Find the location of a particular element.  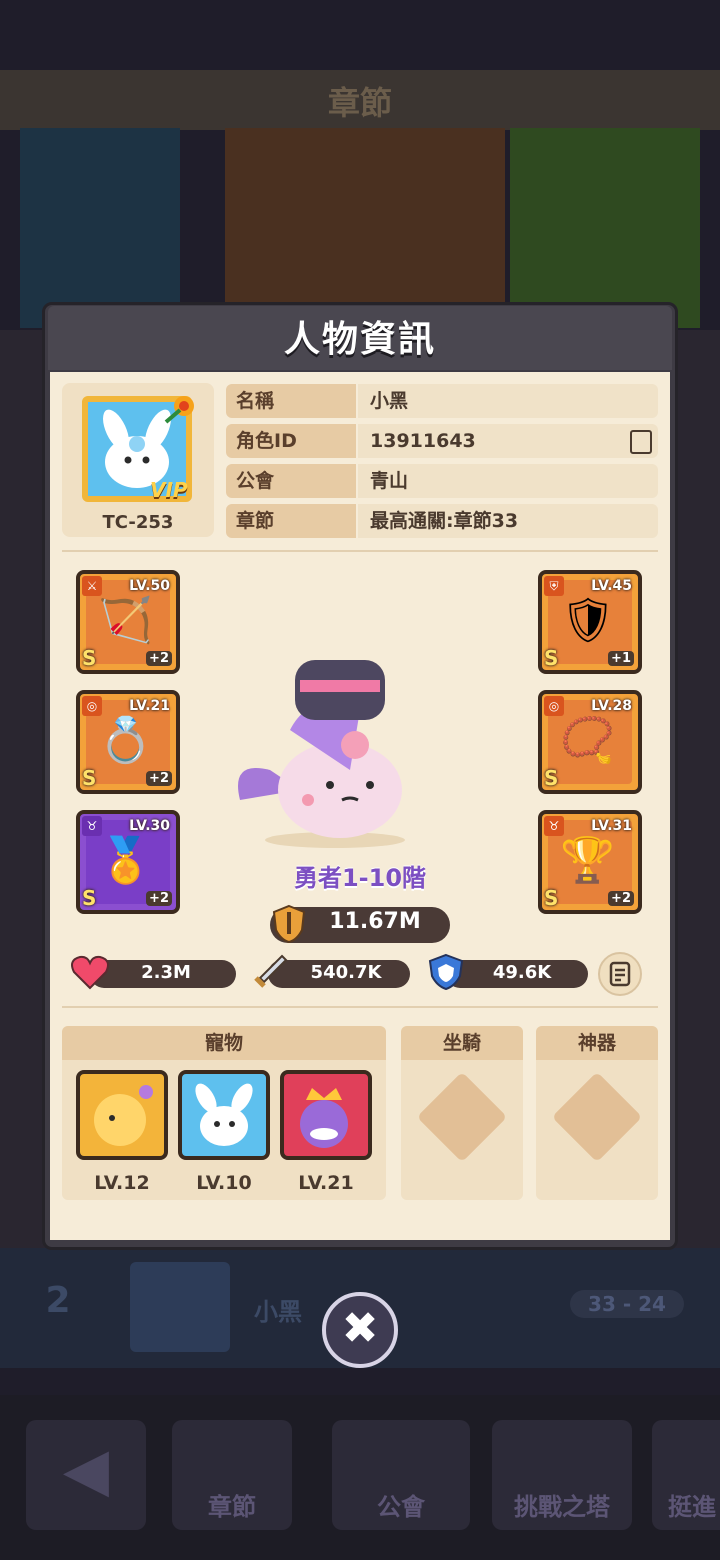

equipment-armor: ⛨ 🛡 LV.45 S +1 is located at coordinates (590, 622).